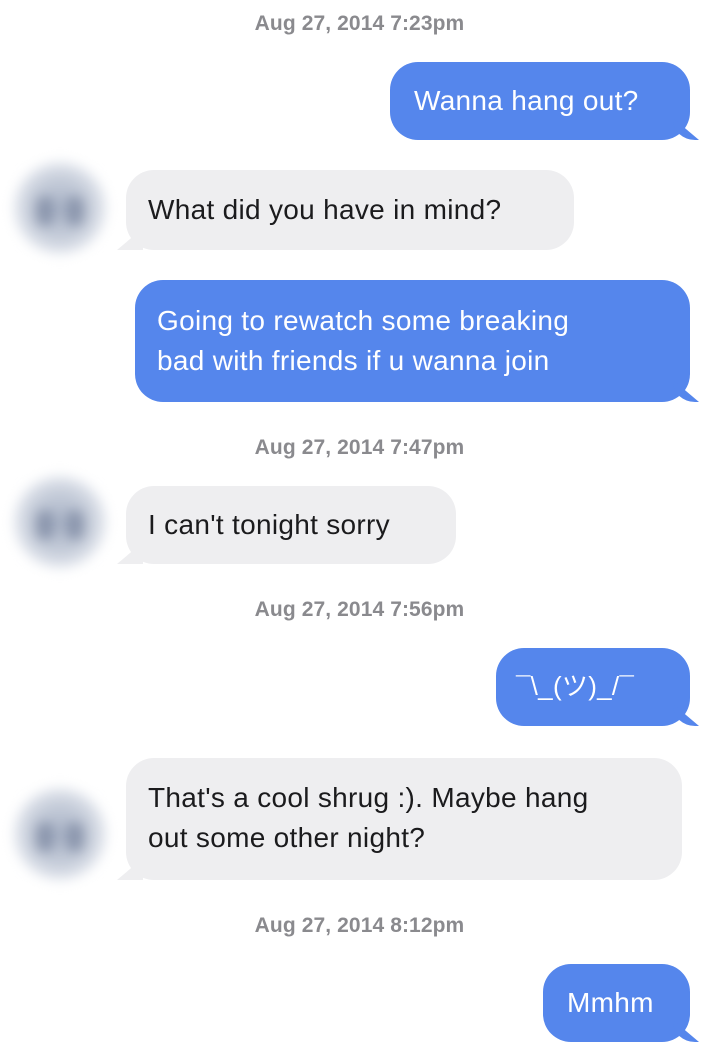 The width and height of the screenshot is (719, 1062). Describe the element at coordinates (353, 360) in the screenshot. I see `message-text-line: bad with friends if u wanna join` at that location.